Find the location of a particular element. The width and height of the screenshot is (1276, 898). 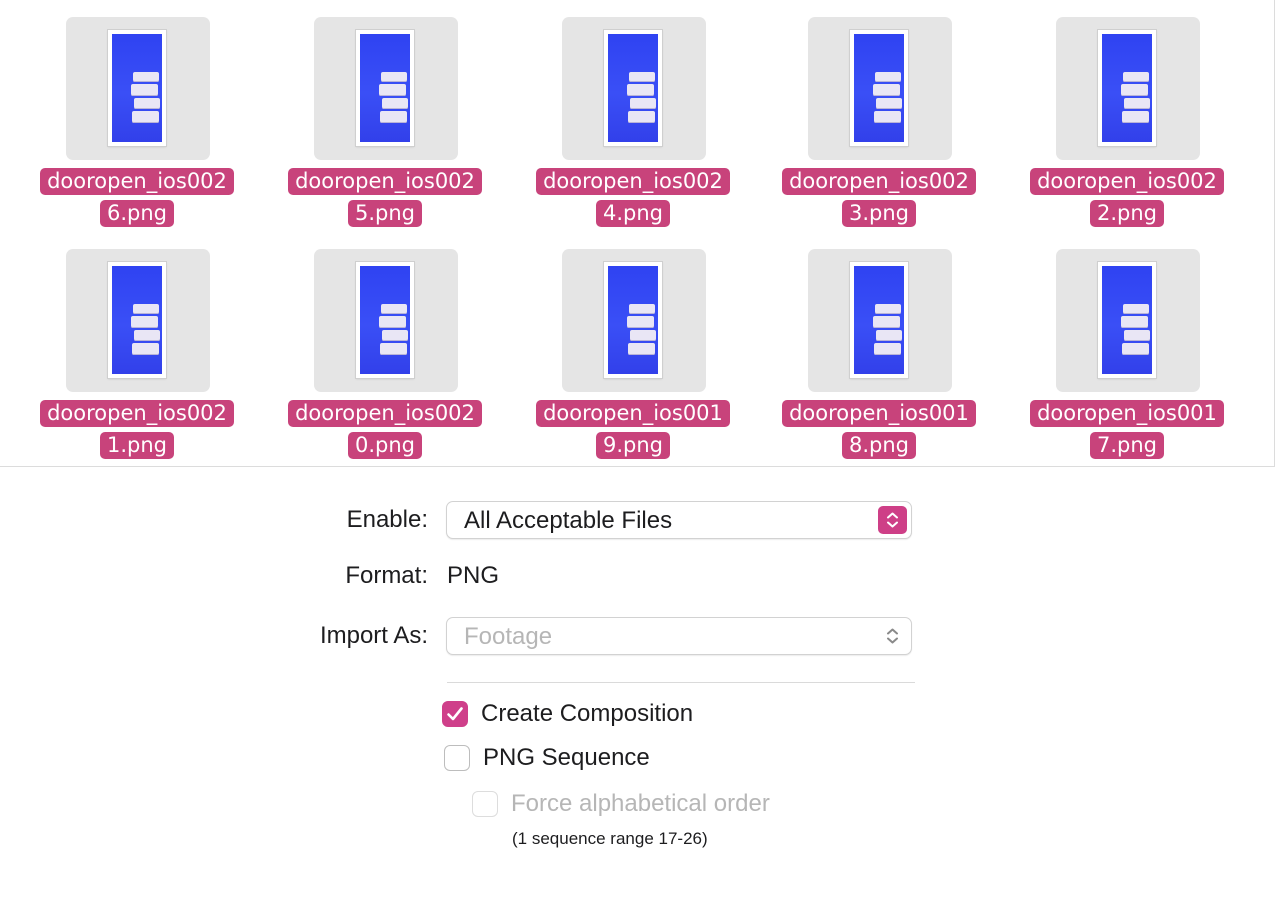

file-item: dooropen_ios002 6.png is located at coordinates (124, 116).